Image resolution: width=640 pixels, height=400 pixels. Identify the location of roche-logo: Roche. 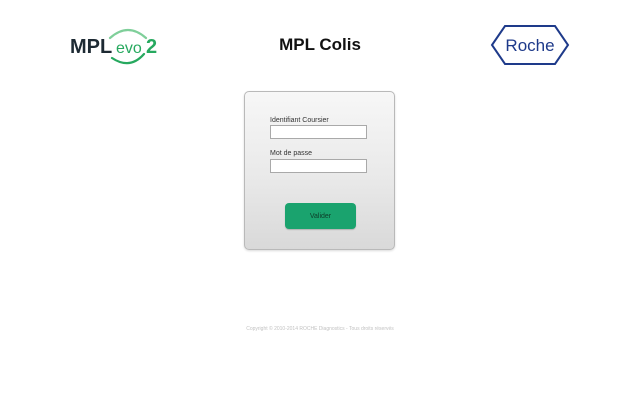
(530, 45).